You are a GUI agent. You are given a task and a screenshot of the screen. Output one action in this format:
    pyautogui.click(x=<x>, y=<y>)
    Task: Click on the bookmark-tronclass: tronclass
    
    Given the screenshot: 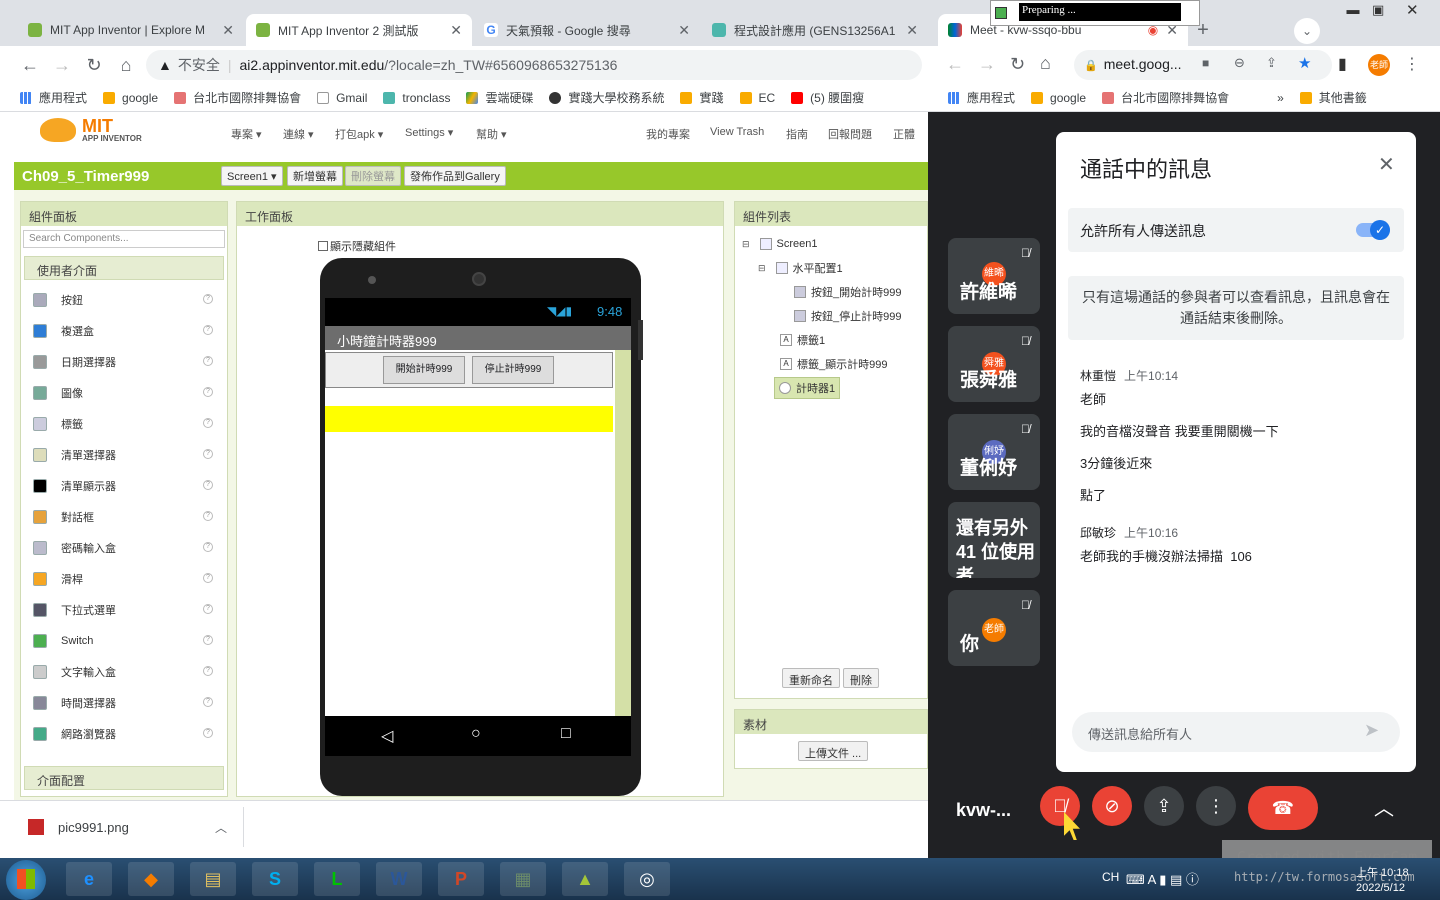 What is the action you would take?
    pyautogui.click(x=416, y=98)
    